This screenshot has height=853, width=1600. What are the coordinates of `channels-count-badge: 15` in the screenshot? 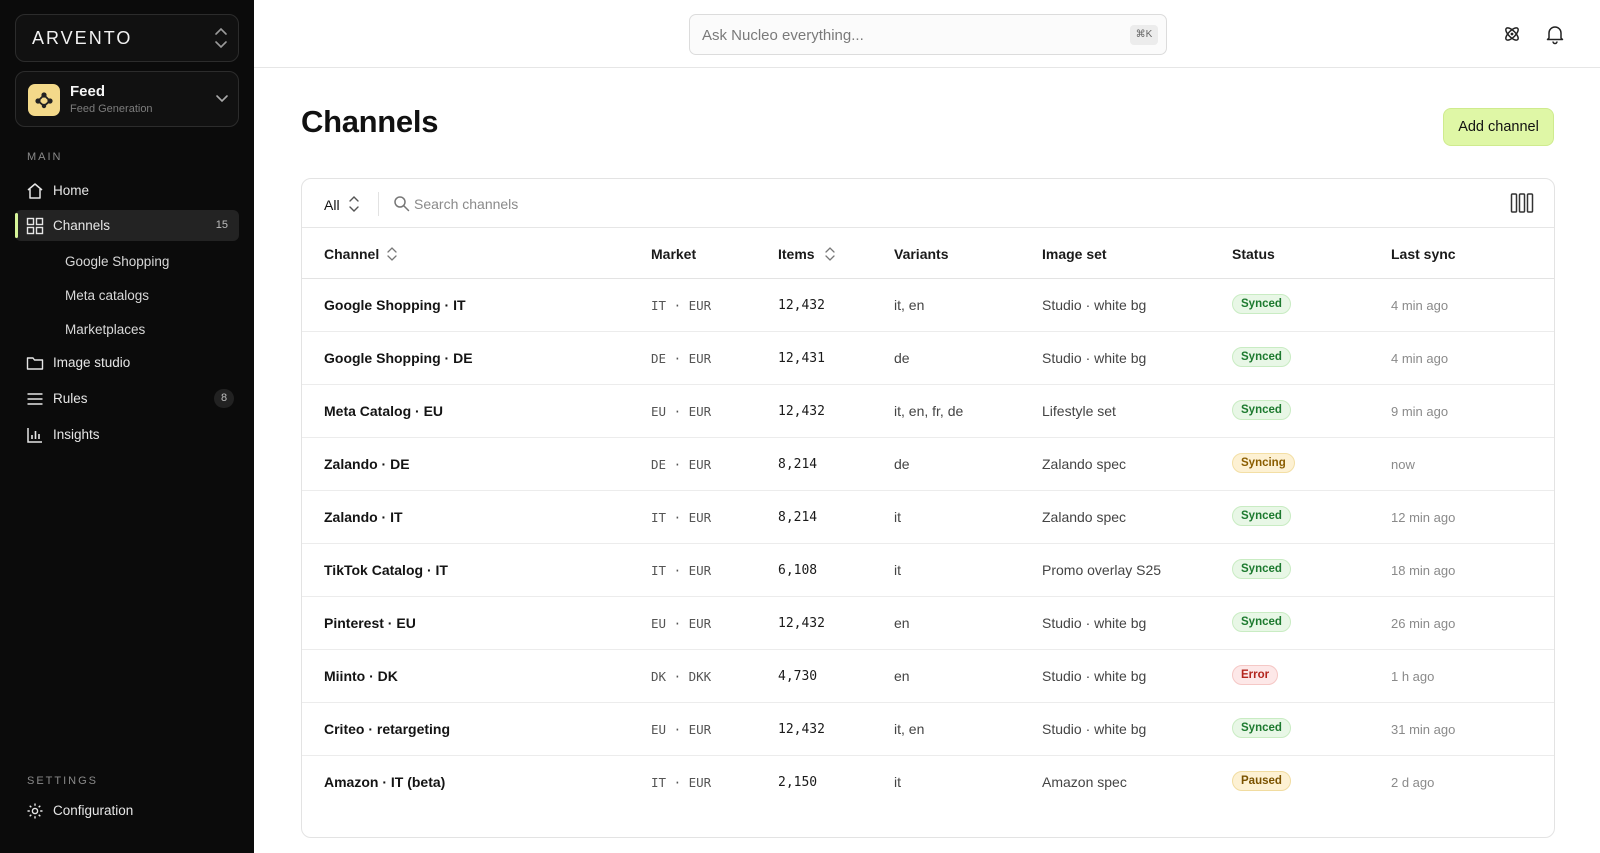 It's located at (221, 225).